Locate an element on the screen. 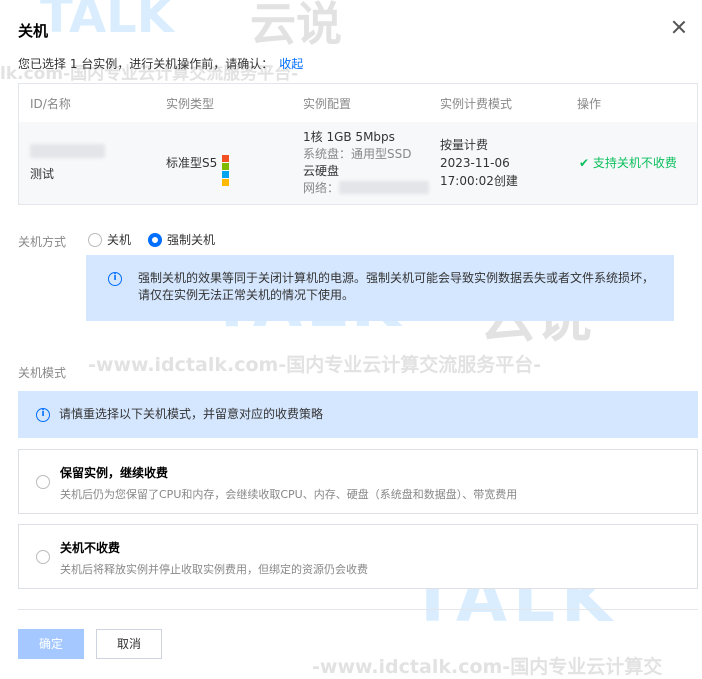 The width and height of the screenshot is (702, 679). mode-option-free: 关机不收费 关机后将释放实例并停止收取实例费用，但绑定的资源仍会收费 is located at coordinates (358, 556).